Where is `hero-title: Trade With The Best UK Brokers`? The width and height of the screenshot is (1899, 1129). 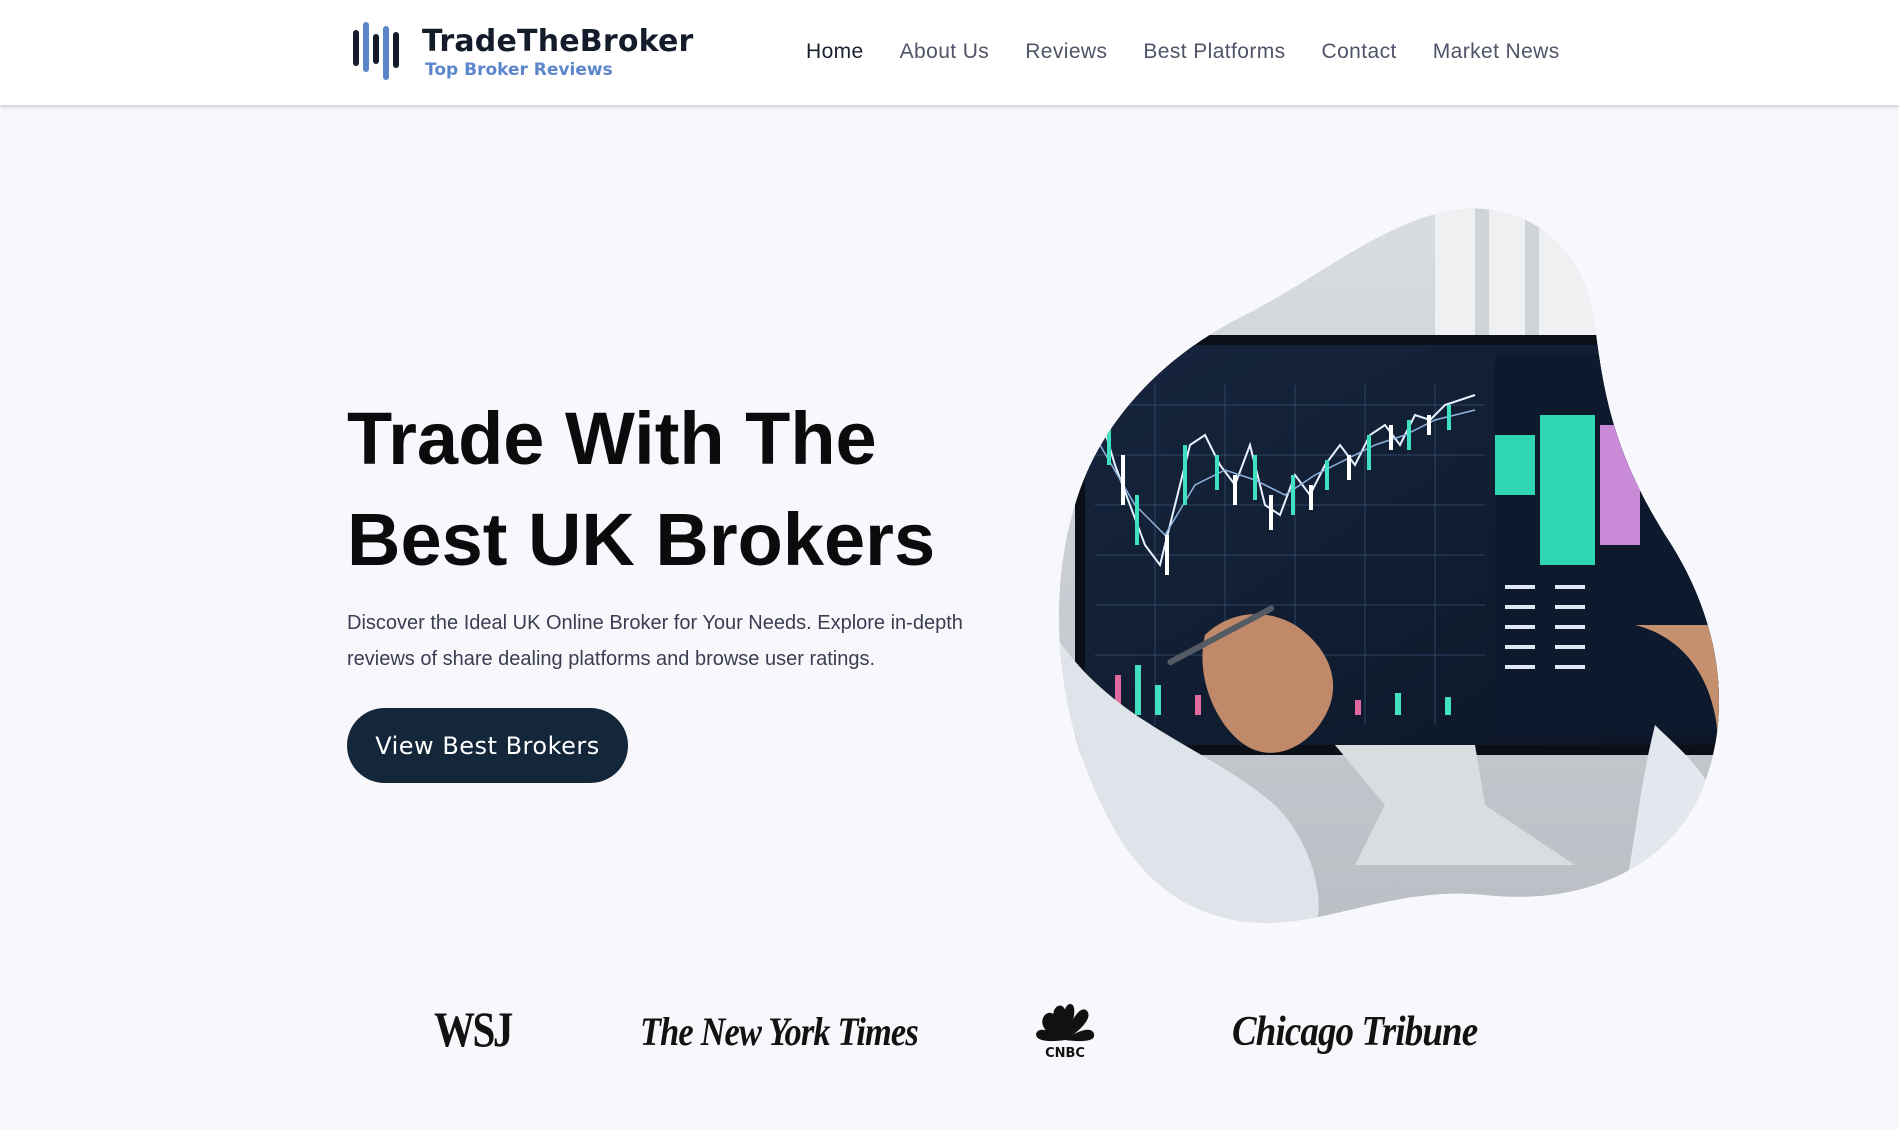 hero-title: Trade With The Best UK Brokers is located at coordinates (697, 489).